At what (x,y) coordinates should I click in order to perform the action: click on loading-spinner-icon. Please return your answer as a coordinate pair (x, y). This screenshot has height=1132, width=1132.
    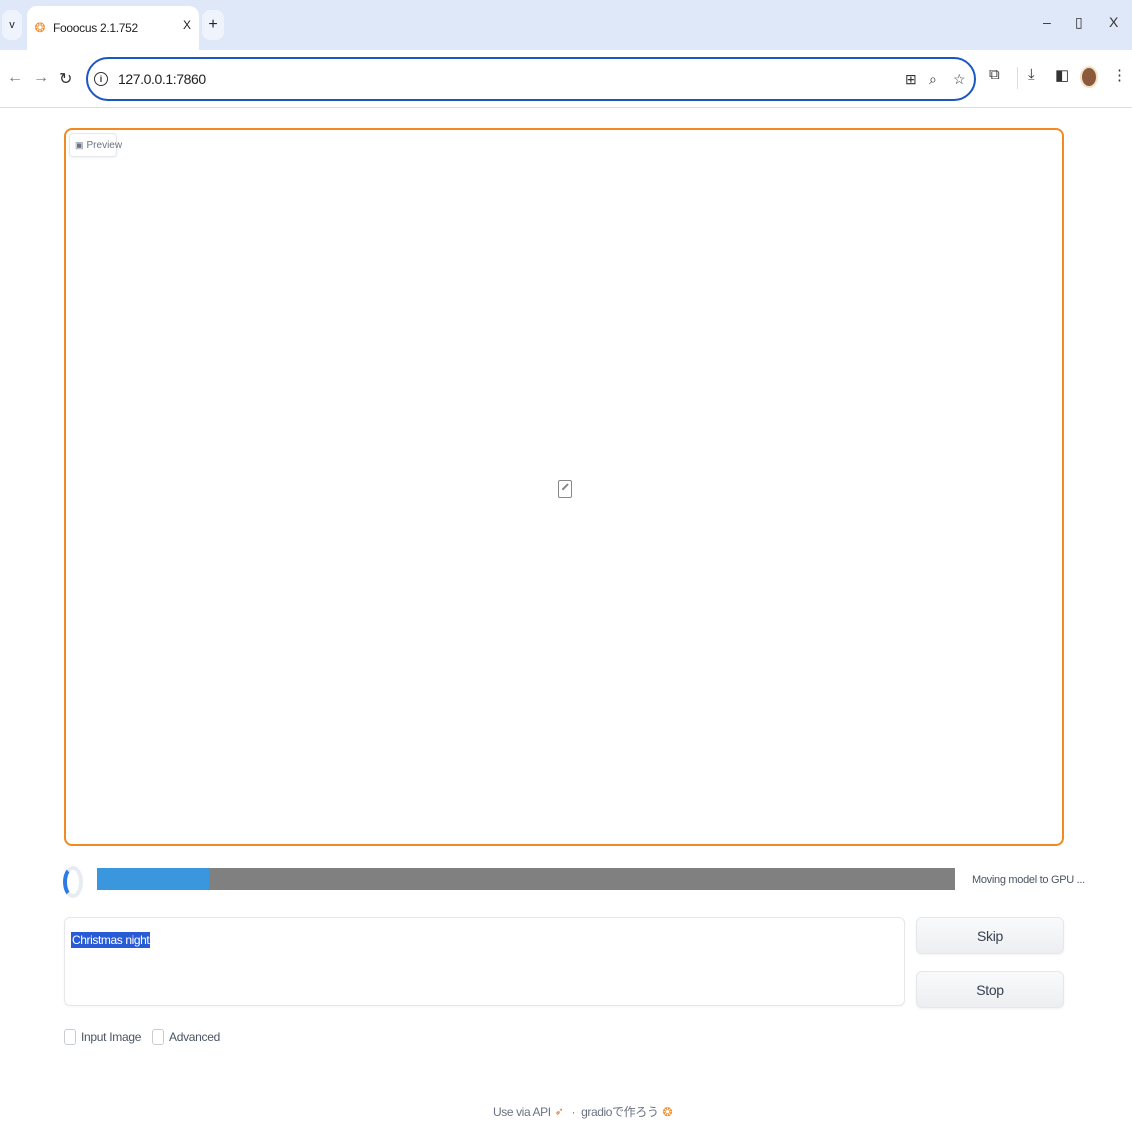
    Looking at the image, I should click on (73, 882).